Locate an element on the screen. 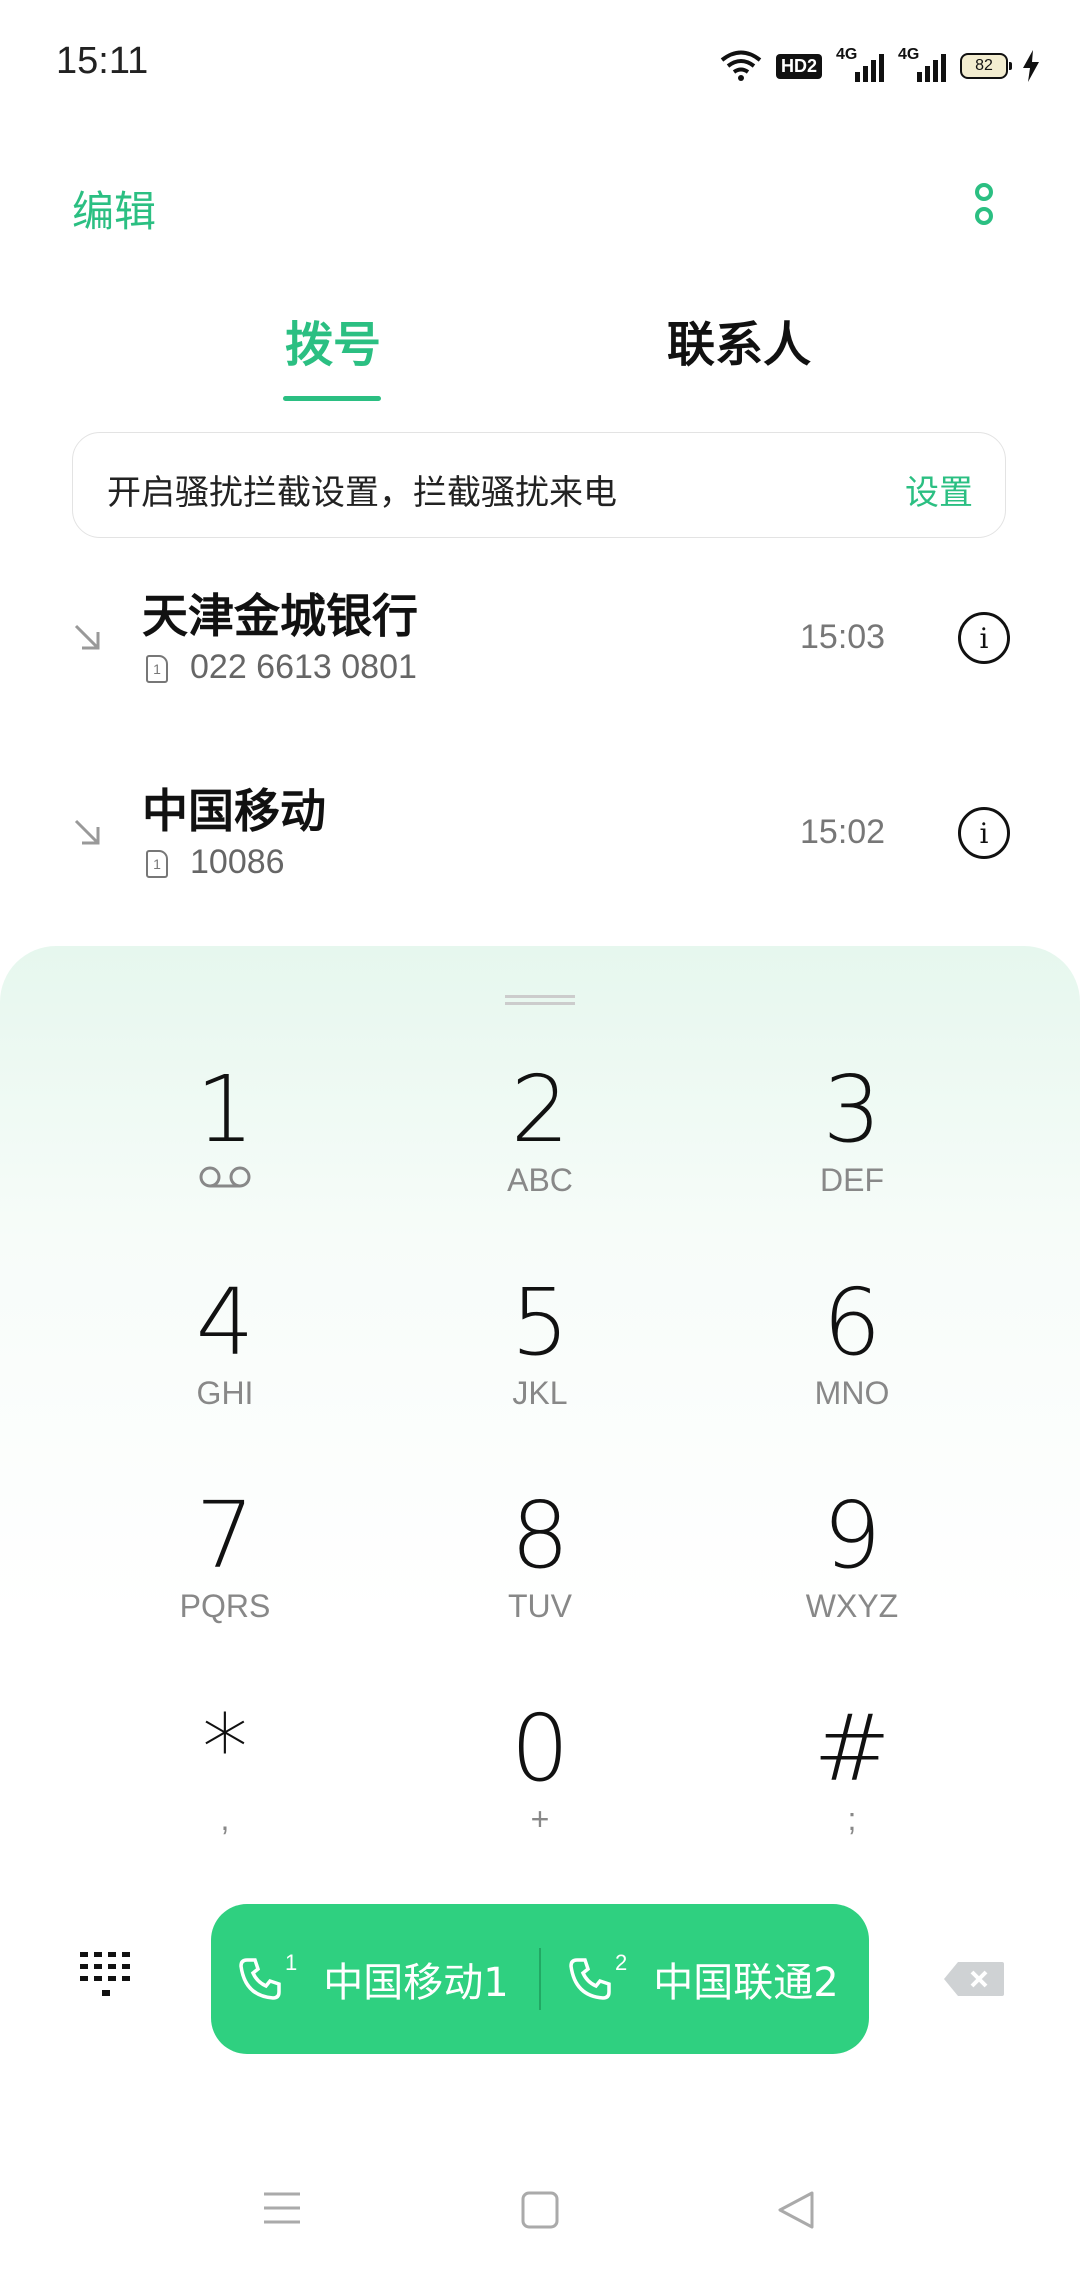 Image resolution: width=1080 pixels, height=2280 pixels. voicemail-icon is located at coordinates (225, 1177).